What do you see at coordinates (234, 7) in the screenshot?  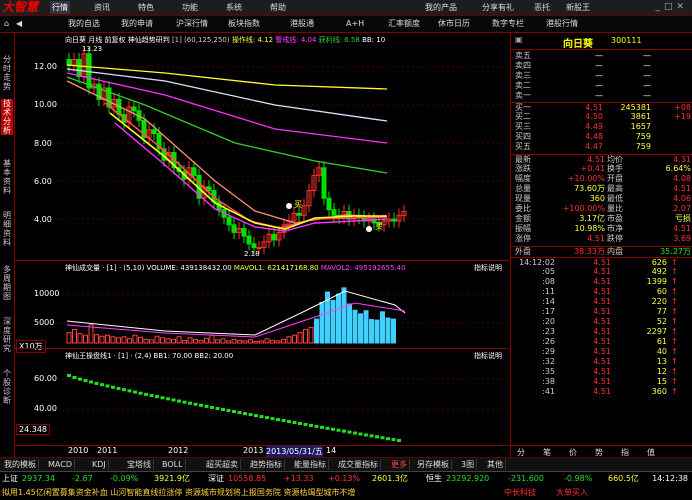 I see `menu-system: 系统` at bounding box center [234, 7].